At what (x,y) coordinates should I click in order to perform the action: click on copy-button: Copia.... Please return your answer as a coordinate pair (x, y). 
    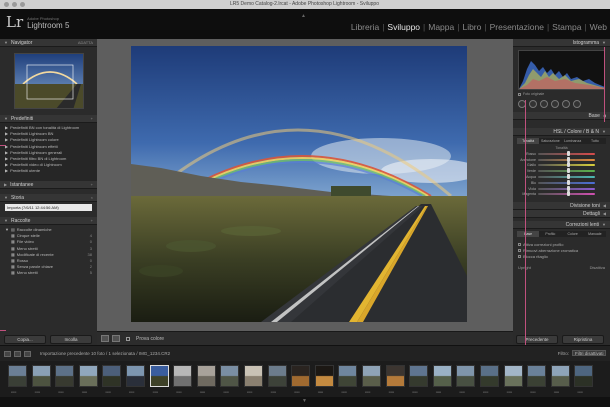
    Looking at the image, I should click on (25, 339).